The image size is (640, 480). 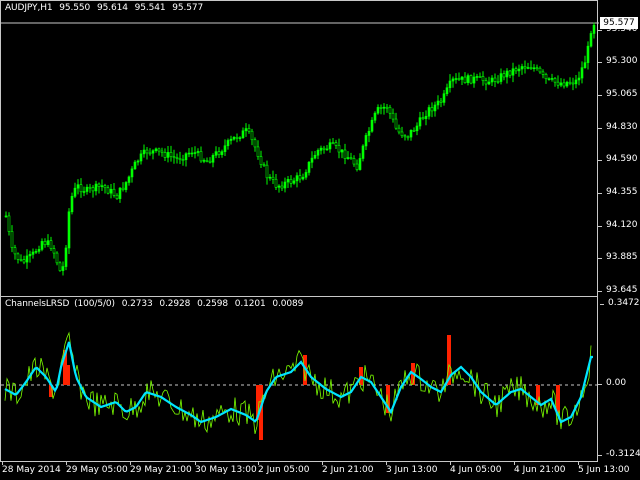 I want to click on symbol-label: AUDJPY,H1, so click(x=29, y=8).